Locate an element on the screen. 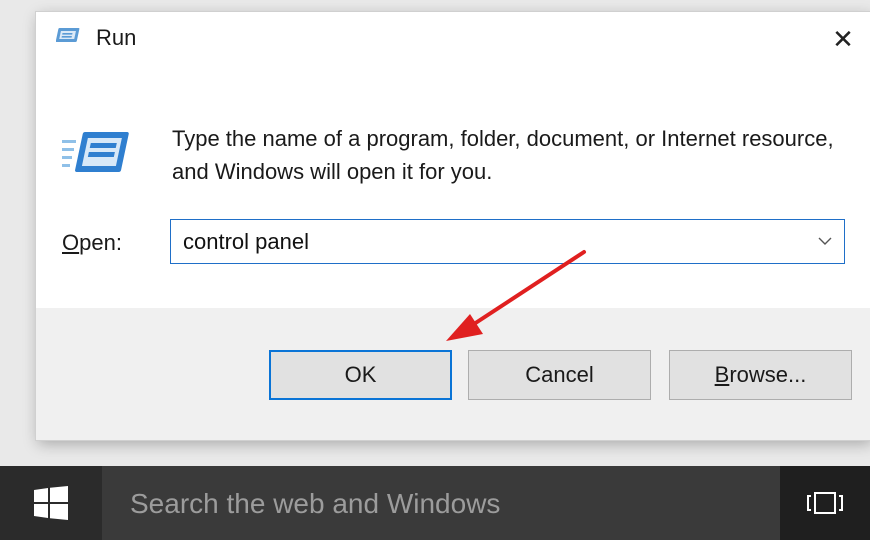 This screenshot has width=870, height=540. close-button: ✕ is located at coordinates (843, 39).